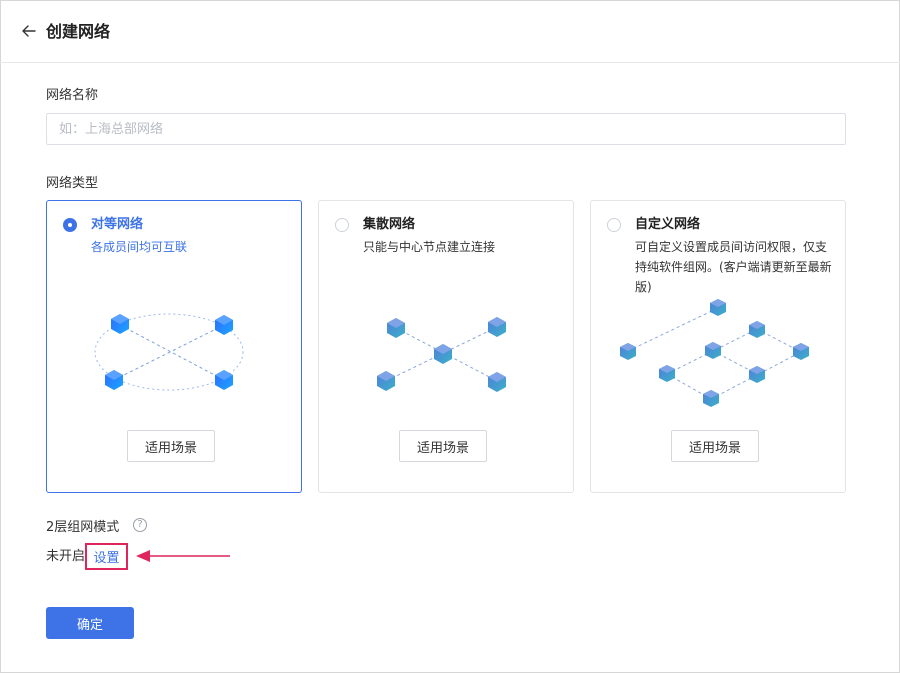 The width and height of the screenshot is (900, 673). Describe the element at coordinates (429, 247) in the screenshot. I see `card-desc: 只能与中心节点建立连接` at that location.